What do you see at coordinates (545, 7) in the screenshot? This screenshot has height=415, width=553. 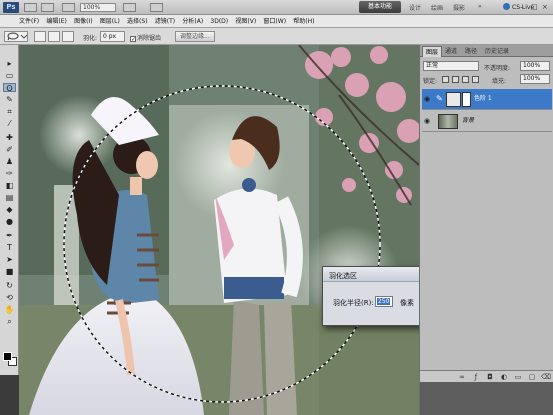 I see `close-window-button: ×` at bounding box center [545, 7].